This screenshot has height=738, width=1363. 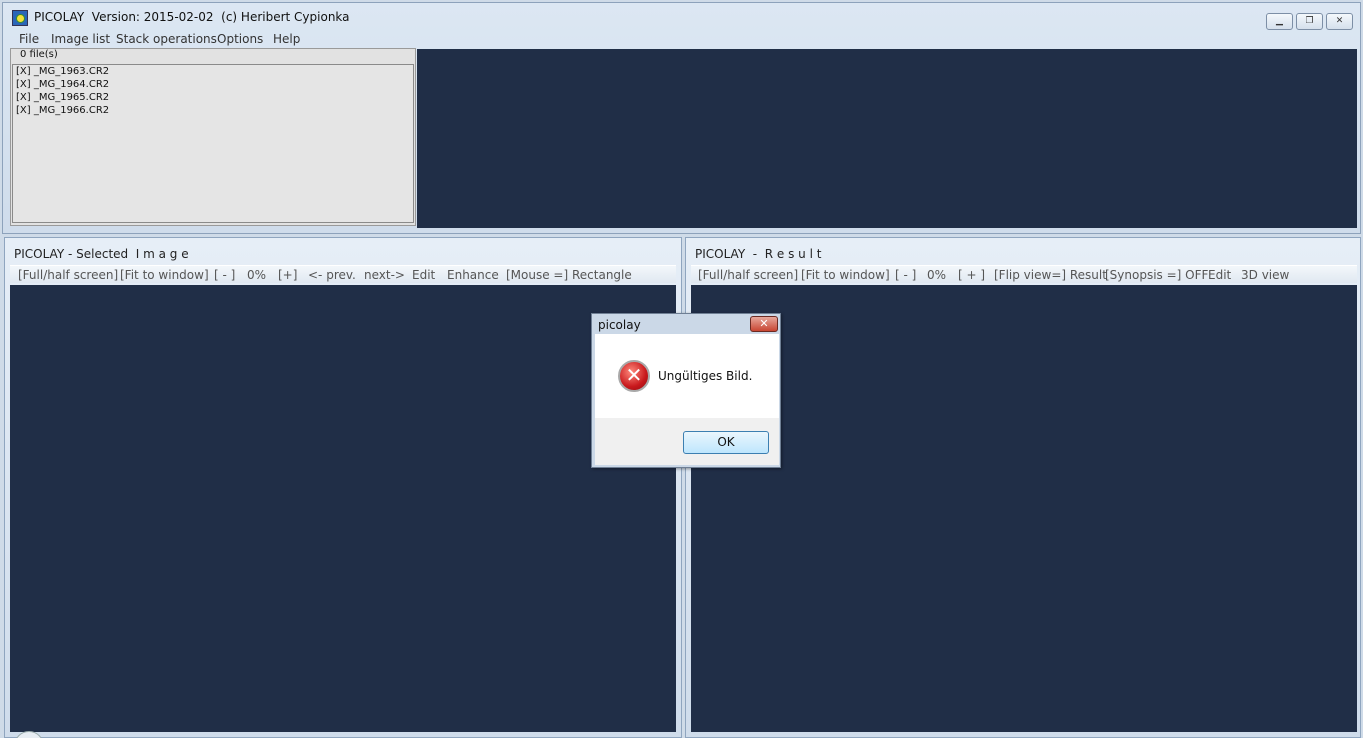 I want to click on ok-button: OK, so click(x=726, y=442).